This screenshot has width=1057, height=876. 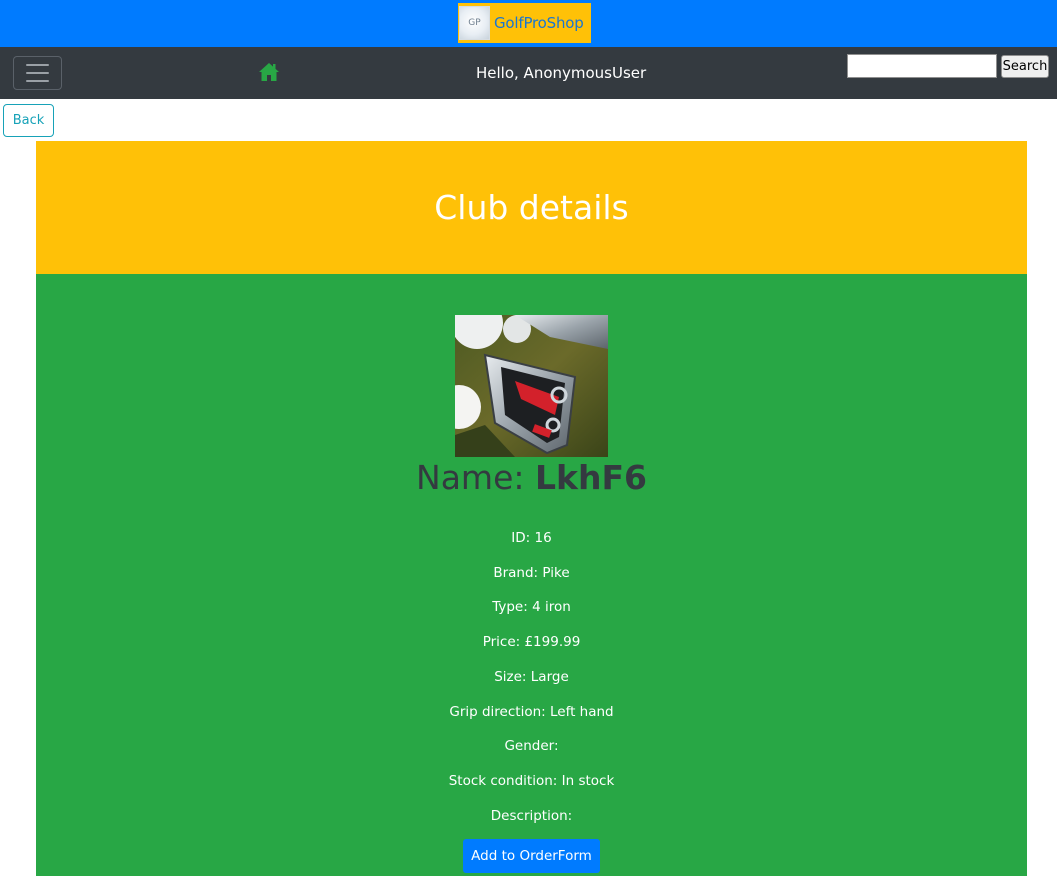 I want to click on club-price: Price: £199.99, so click(x=531, y=642).